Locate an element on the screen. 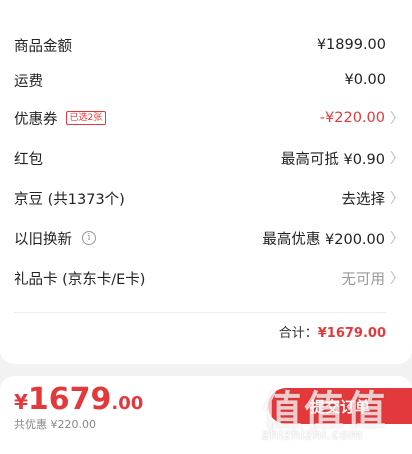  row-goods-amount: 商品金额 ¥1899.00 is located at coordinates (206, 45).